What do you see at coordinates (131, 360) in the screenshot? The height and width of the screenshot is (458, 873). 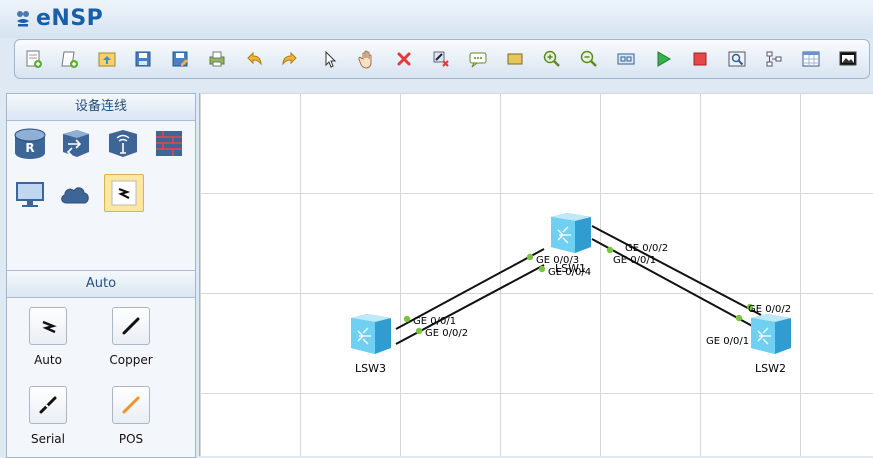 I see `cable-label: Copper` at bounding box center [131, 360].